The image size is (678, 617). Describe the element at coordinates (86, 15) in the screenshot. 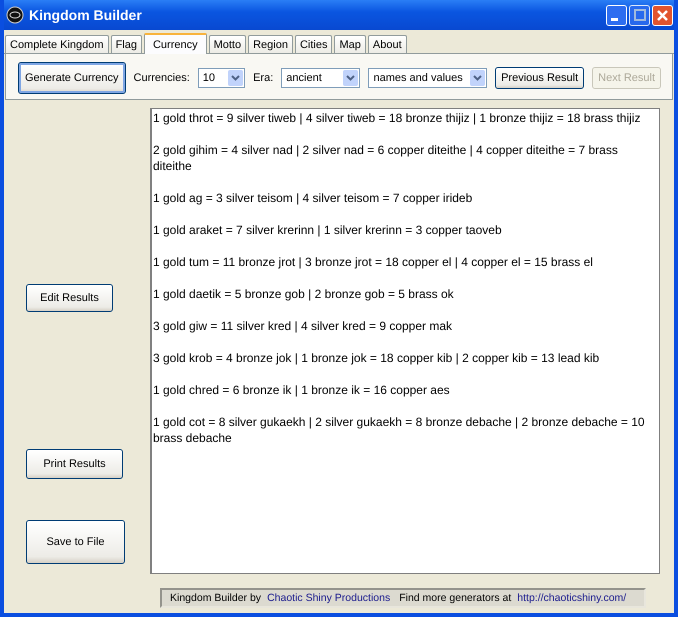

I see `window-title: Kingdom Builder` at that location.